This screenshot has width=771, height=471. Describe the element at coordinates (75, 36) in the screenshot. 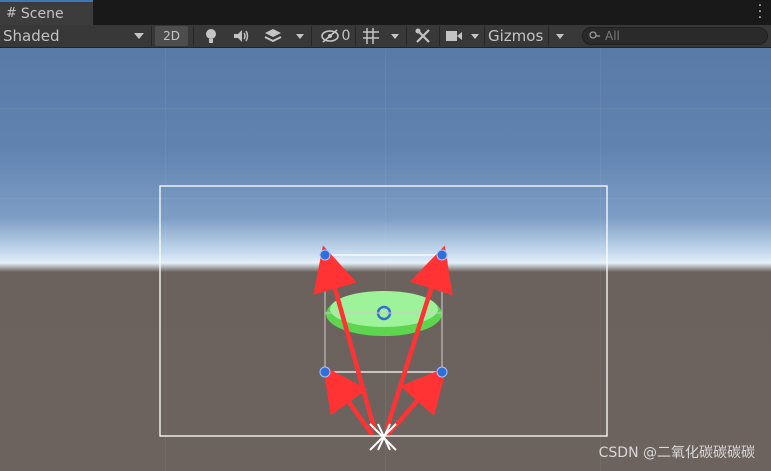

I see `draw-mode-dropdown: Shaded` at that location.